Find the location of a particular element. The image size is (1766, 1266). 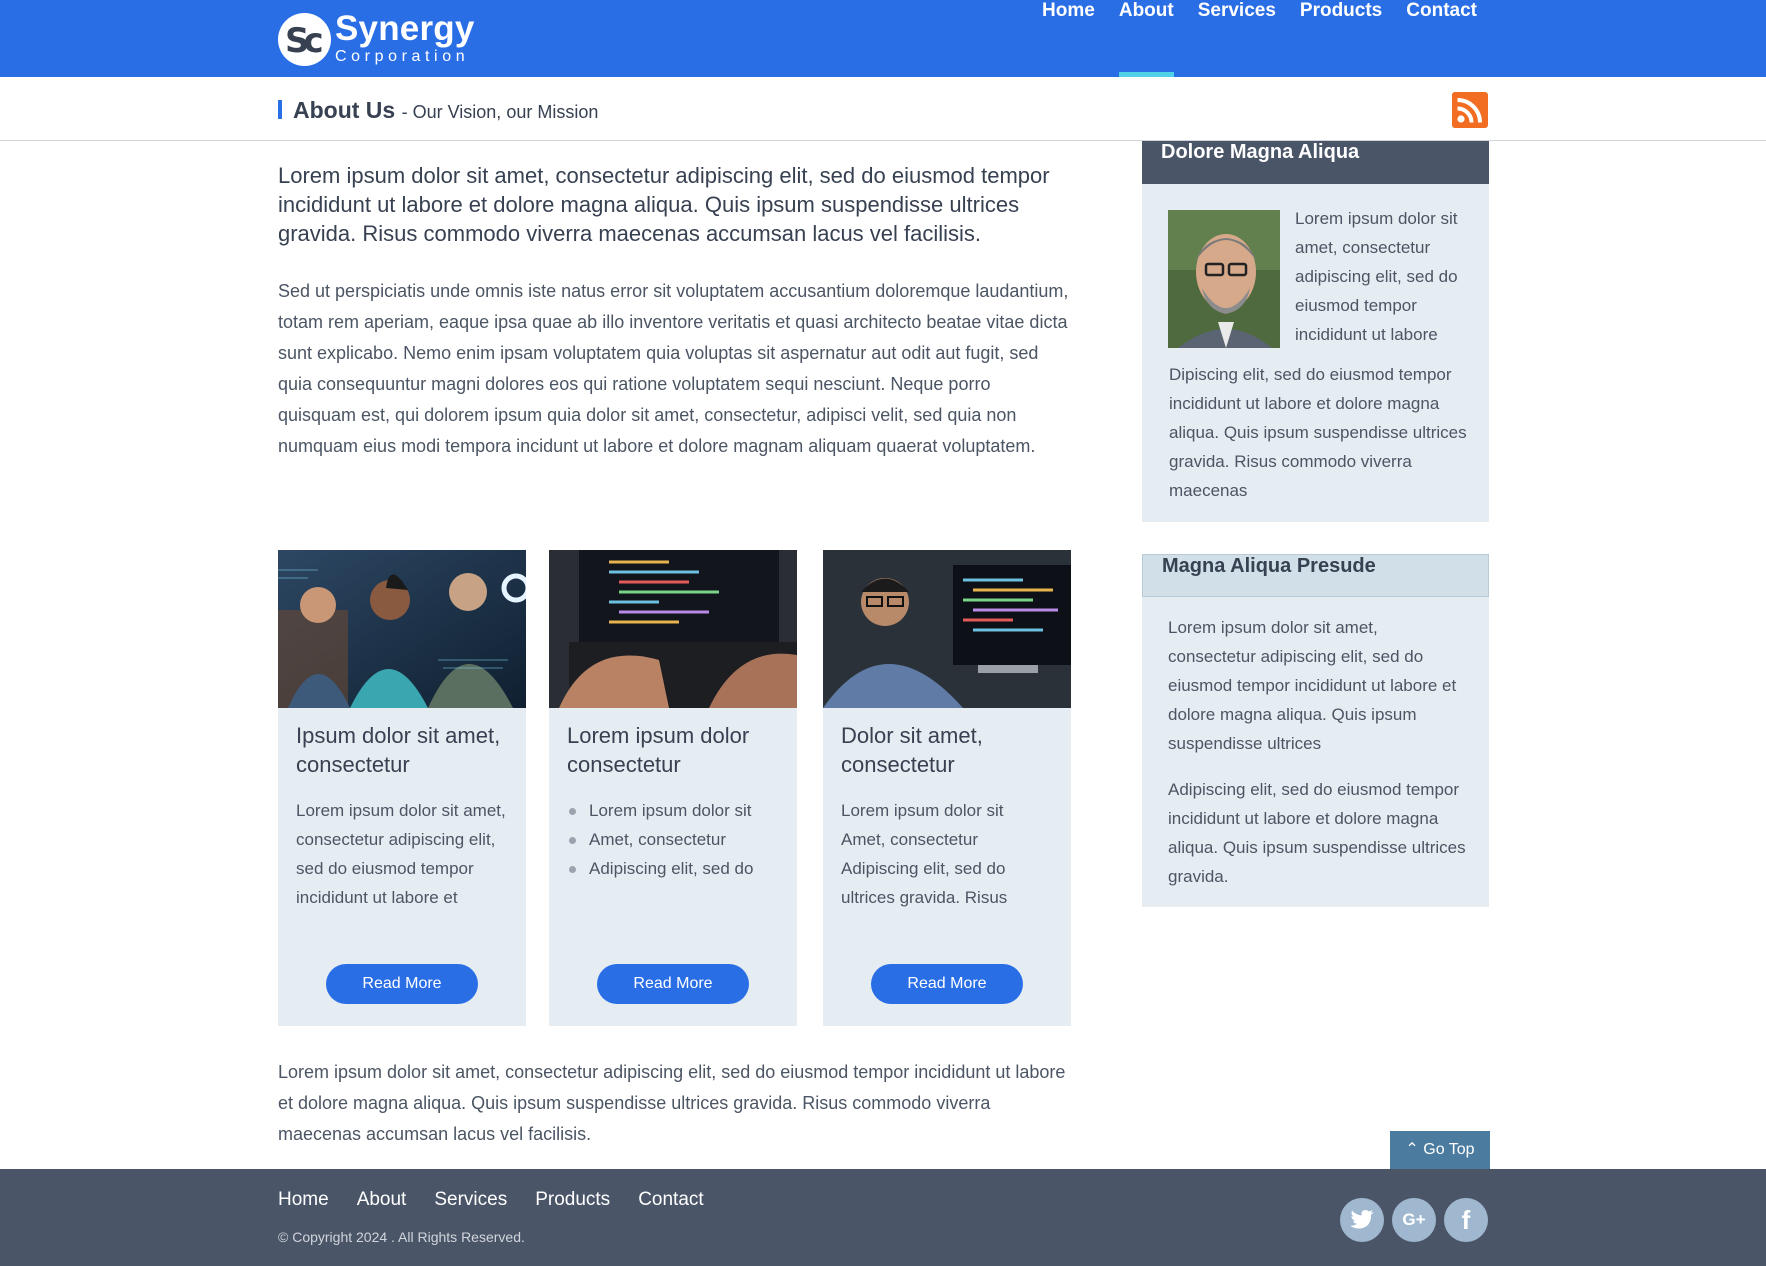

title-accent-bar is located at coordinates (280, 109).